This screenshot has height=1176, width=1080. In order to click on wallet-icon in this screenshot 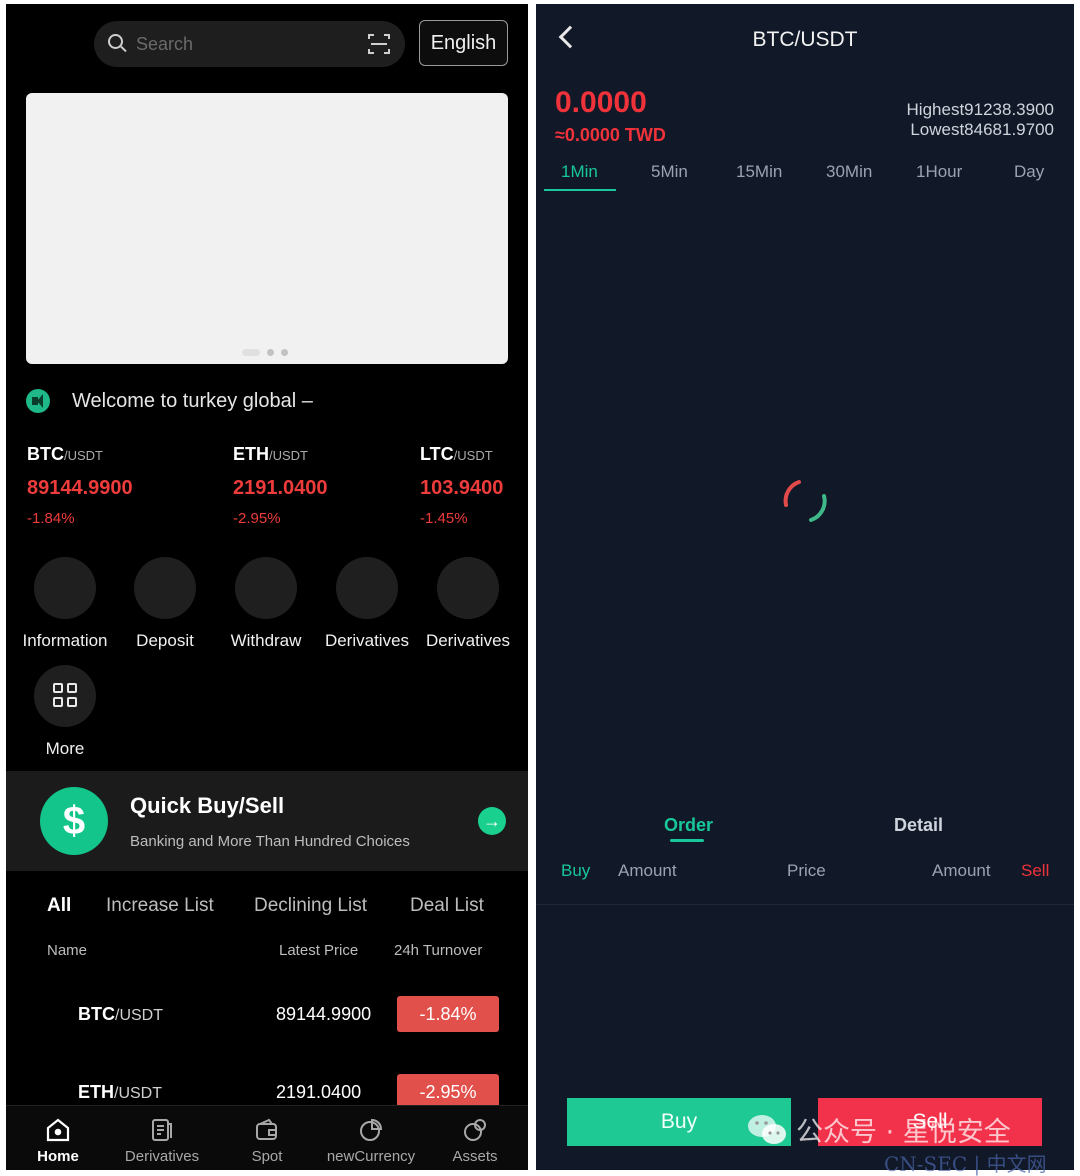, I will do `click(266, 1129)`.